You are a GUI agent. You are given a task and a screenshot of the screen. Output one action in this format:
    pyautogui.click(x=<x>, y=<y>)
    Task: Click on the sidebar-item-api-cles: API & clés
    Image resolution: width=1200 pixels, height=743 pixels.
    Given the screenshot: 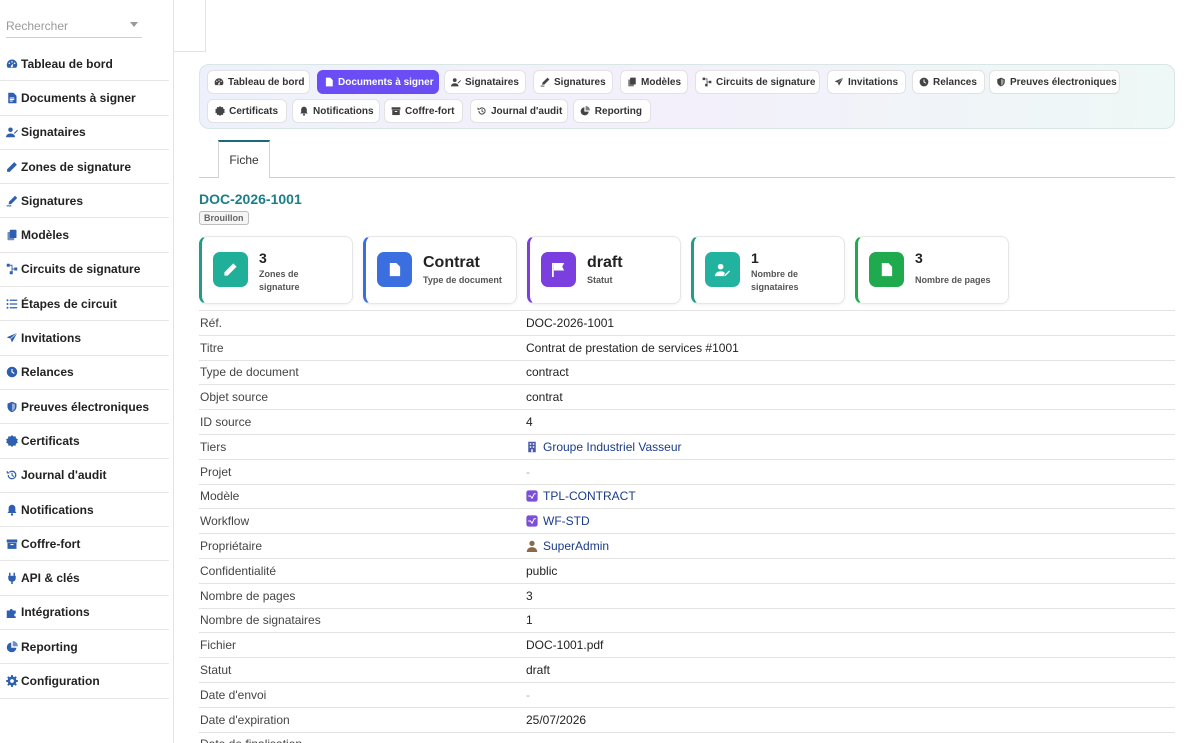 What is the action you would take?
    pyautogui.click(x=84, y=578)
    